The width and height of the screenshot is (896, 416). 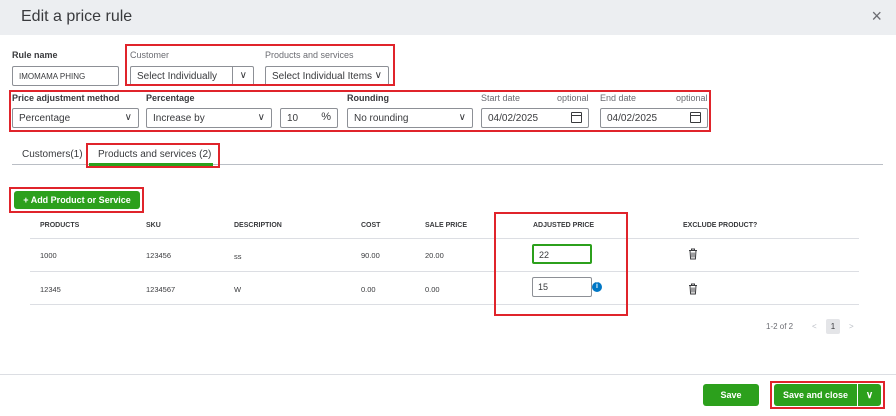 What do you see at coordinates (731, 395) in the screenshot?
I see `save-button: Save` at bounding box center [731, 395].